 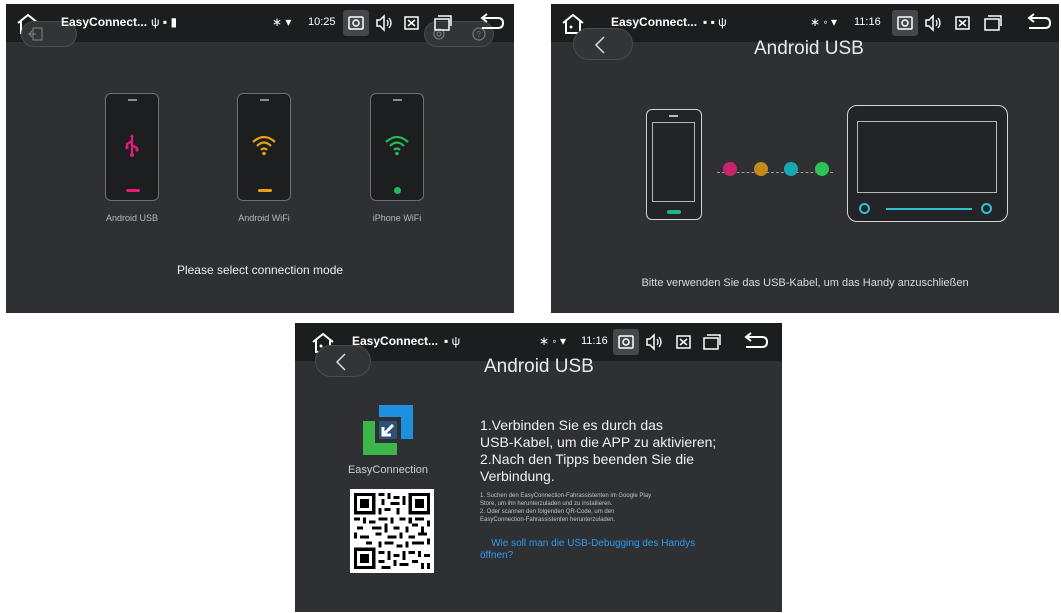 I want to click on usb-status-icon: ▪ ψ, so click(x=452, y=341).